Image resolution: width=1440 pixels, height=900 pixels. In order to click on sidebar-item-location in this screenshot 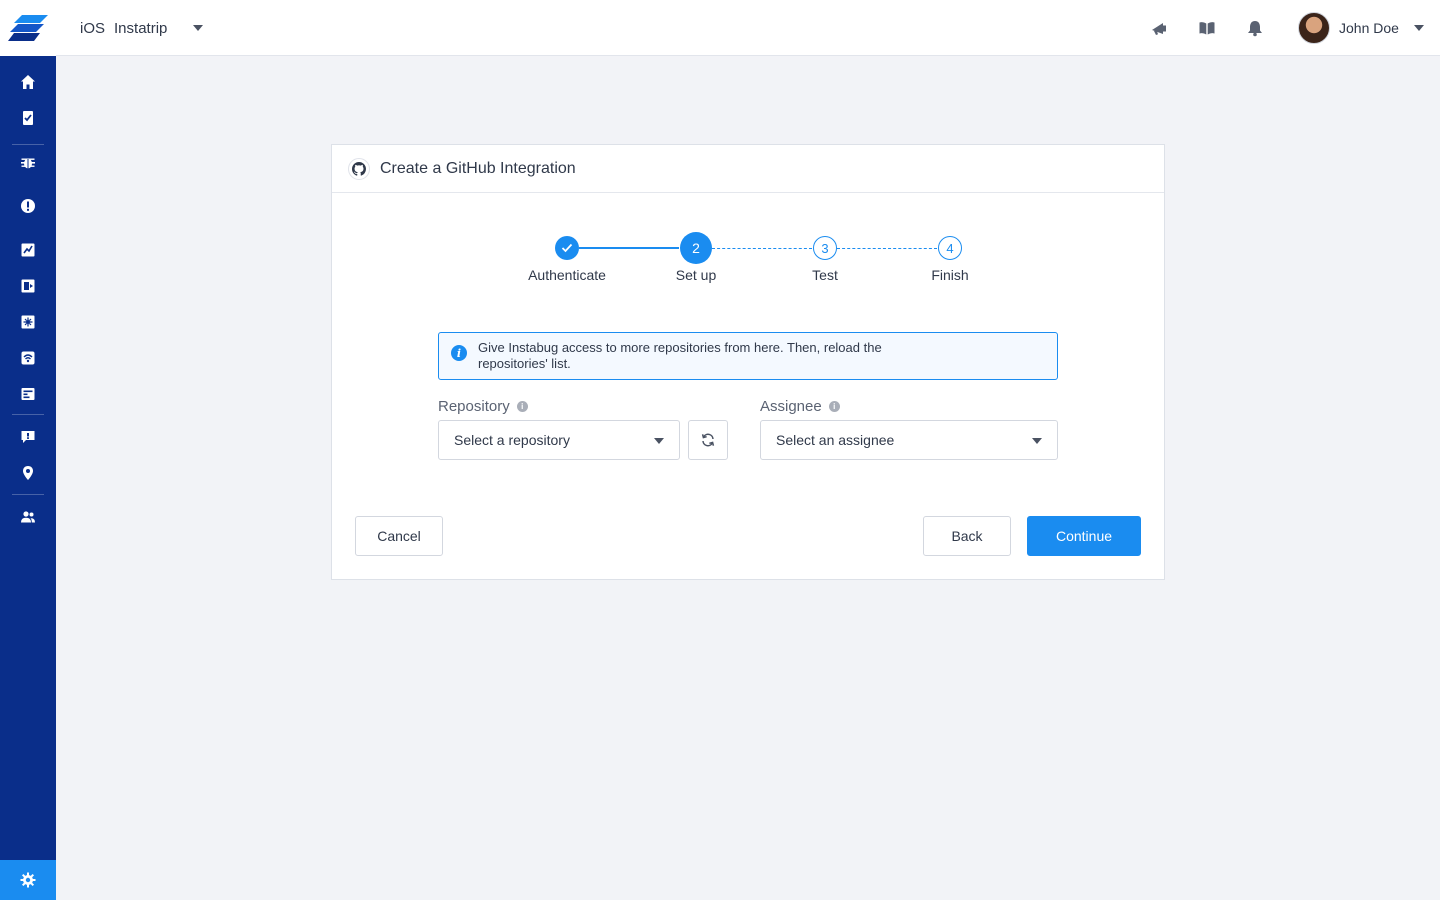, I will do `click(28, 473)`.